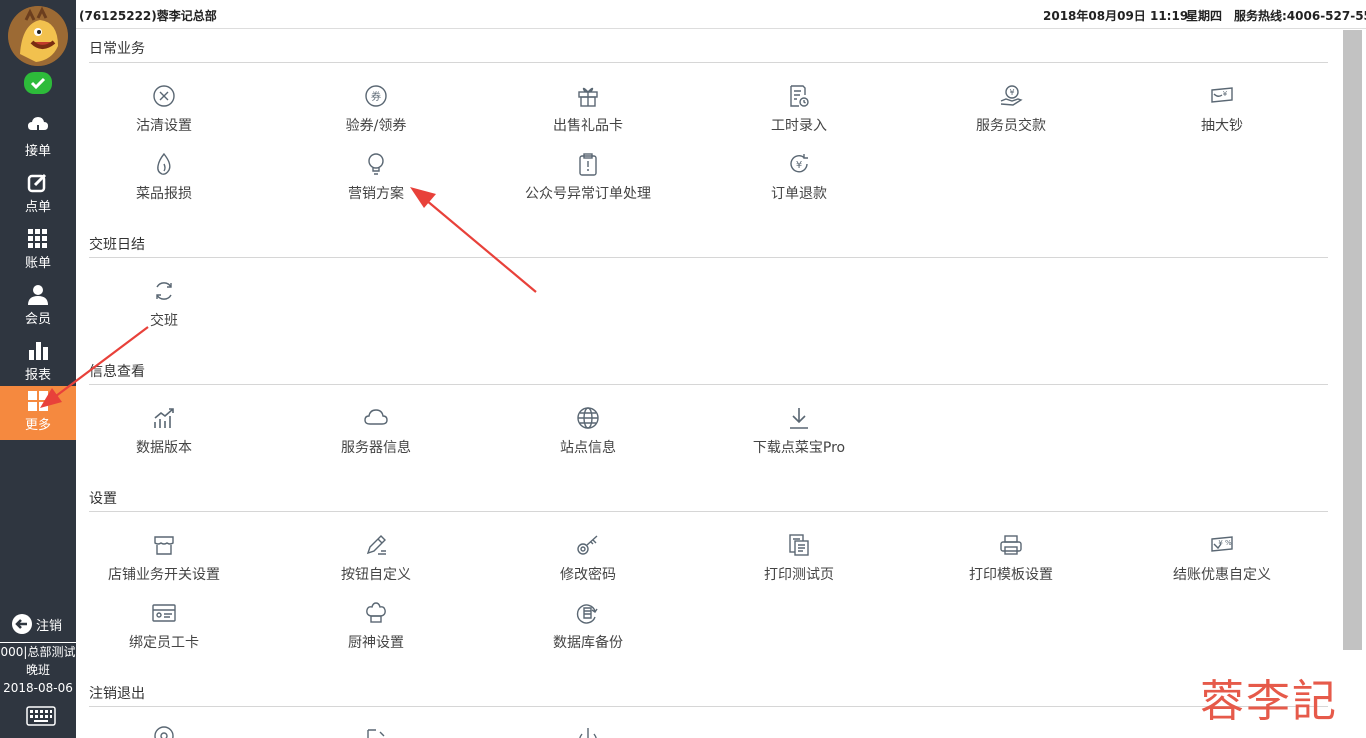 The image size is (1366, 738). I want to click on brand-watermark: 蓉李記, so click(1269, 701).